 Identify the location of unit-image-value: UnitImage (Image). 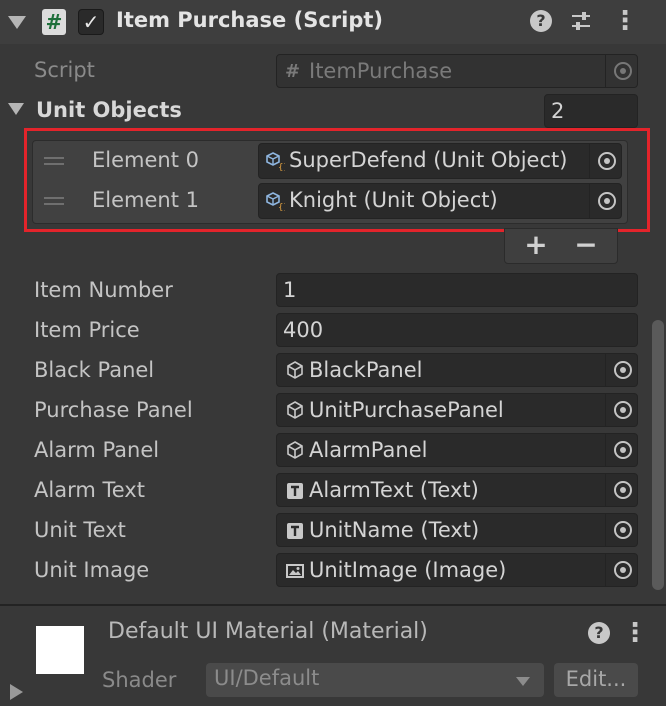
(408, 570).